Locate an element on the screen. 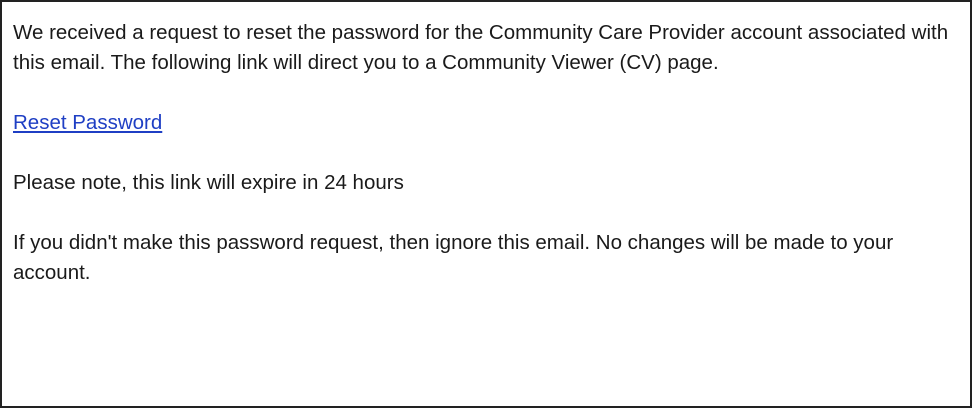 This screenshot has height=408, width=972. link-paragraph: Reset Password is located at coordinates (488, 123).